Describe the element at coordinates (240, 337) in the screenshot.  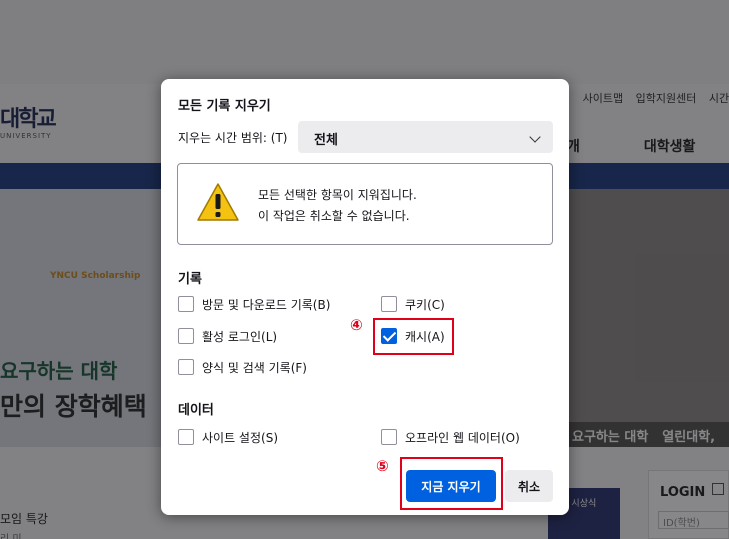
I see `checkbox-label: 활성 로그인(L)` at that location.